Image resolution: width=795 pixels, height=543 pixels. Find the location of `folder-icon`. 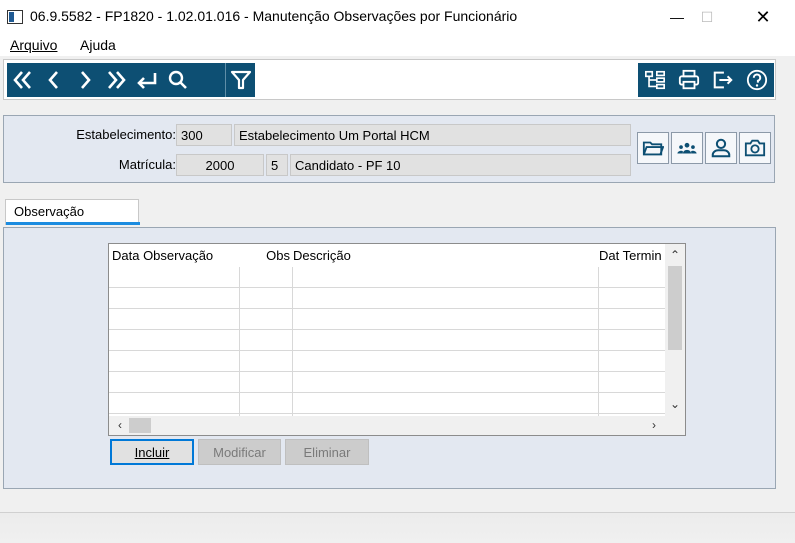

folder-icon is located at coordinates (653, 148).